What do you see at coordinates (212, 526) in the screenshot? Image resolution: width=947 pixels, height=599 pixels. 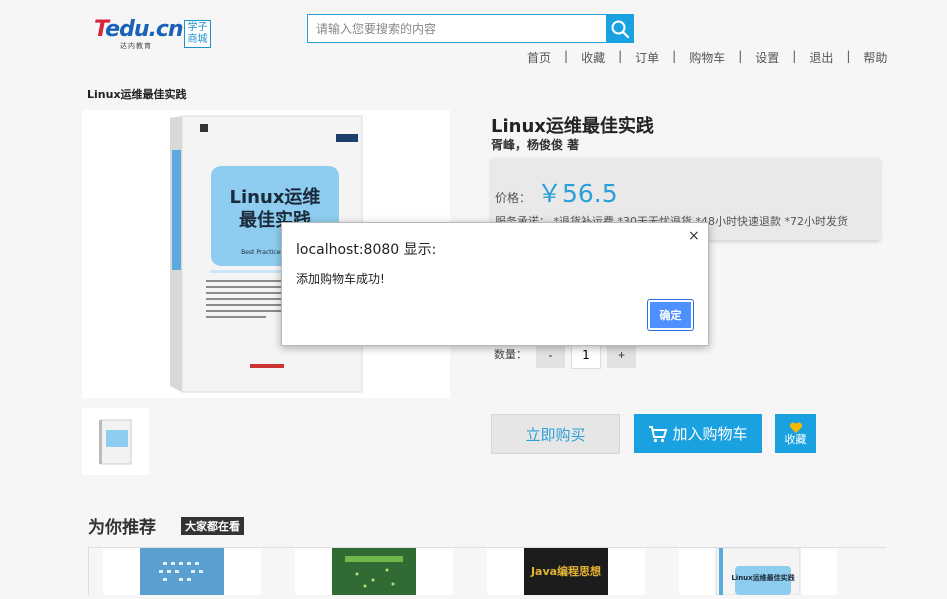 I see `recommend-badge: 大家都在看` at bounding box center [212, 526].